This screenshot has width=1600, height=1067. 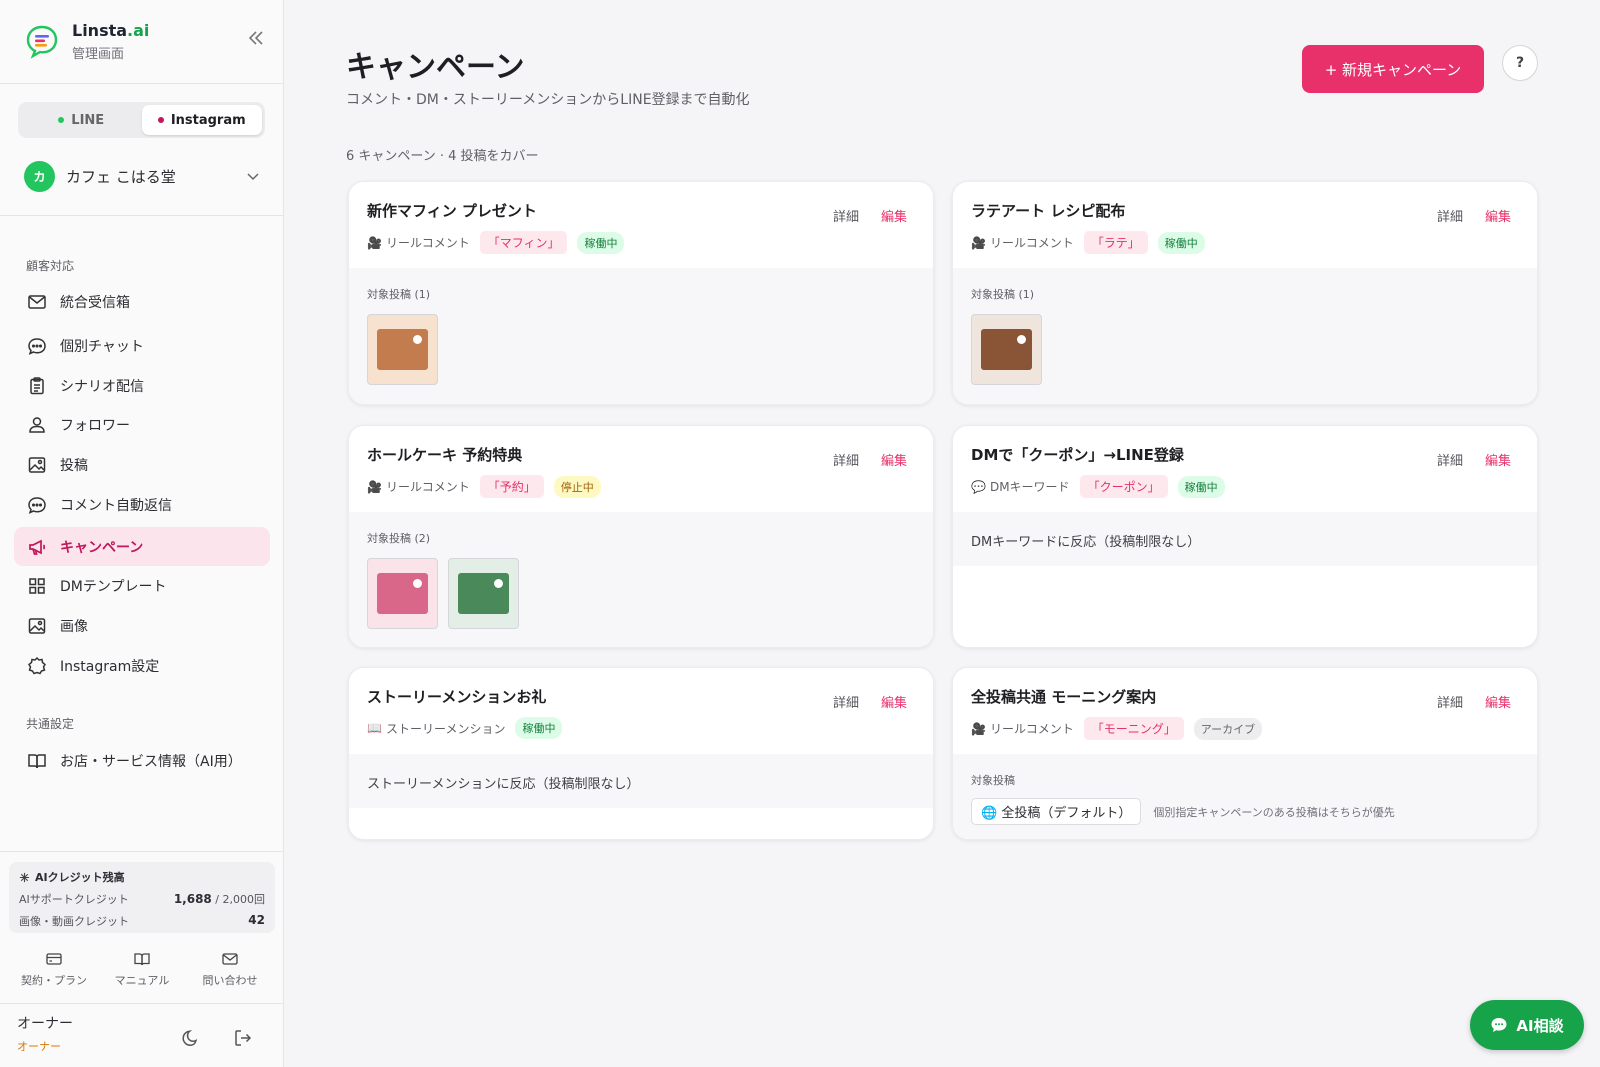 I want to click on trigger-type: 📖 ストーリーメンション, so click(x=436, y=728).